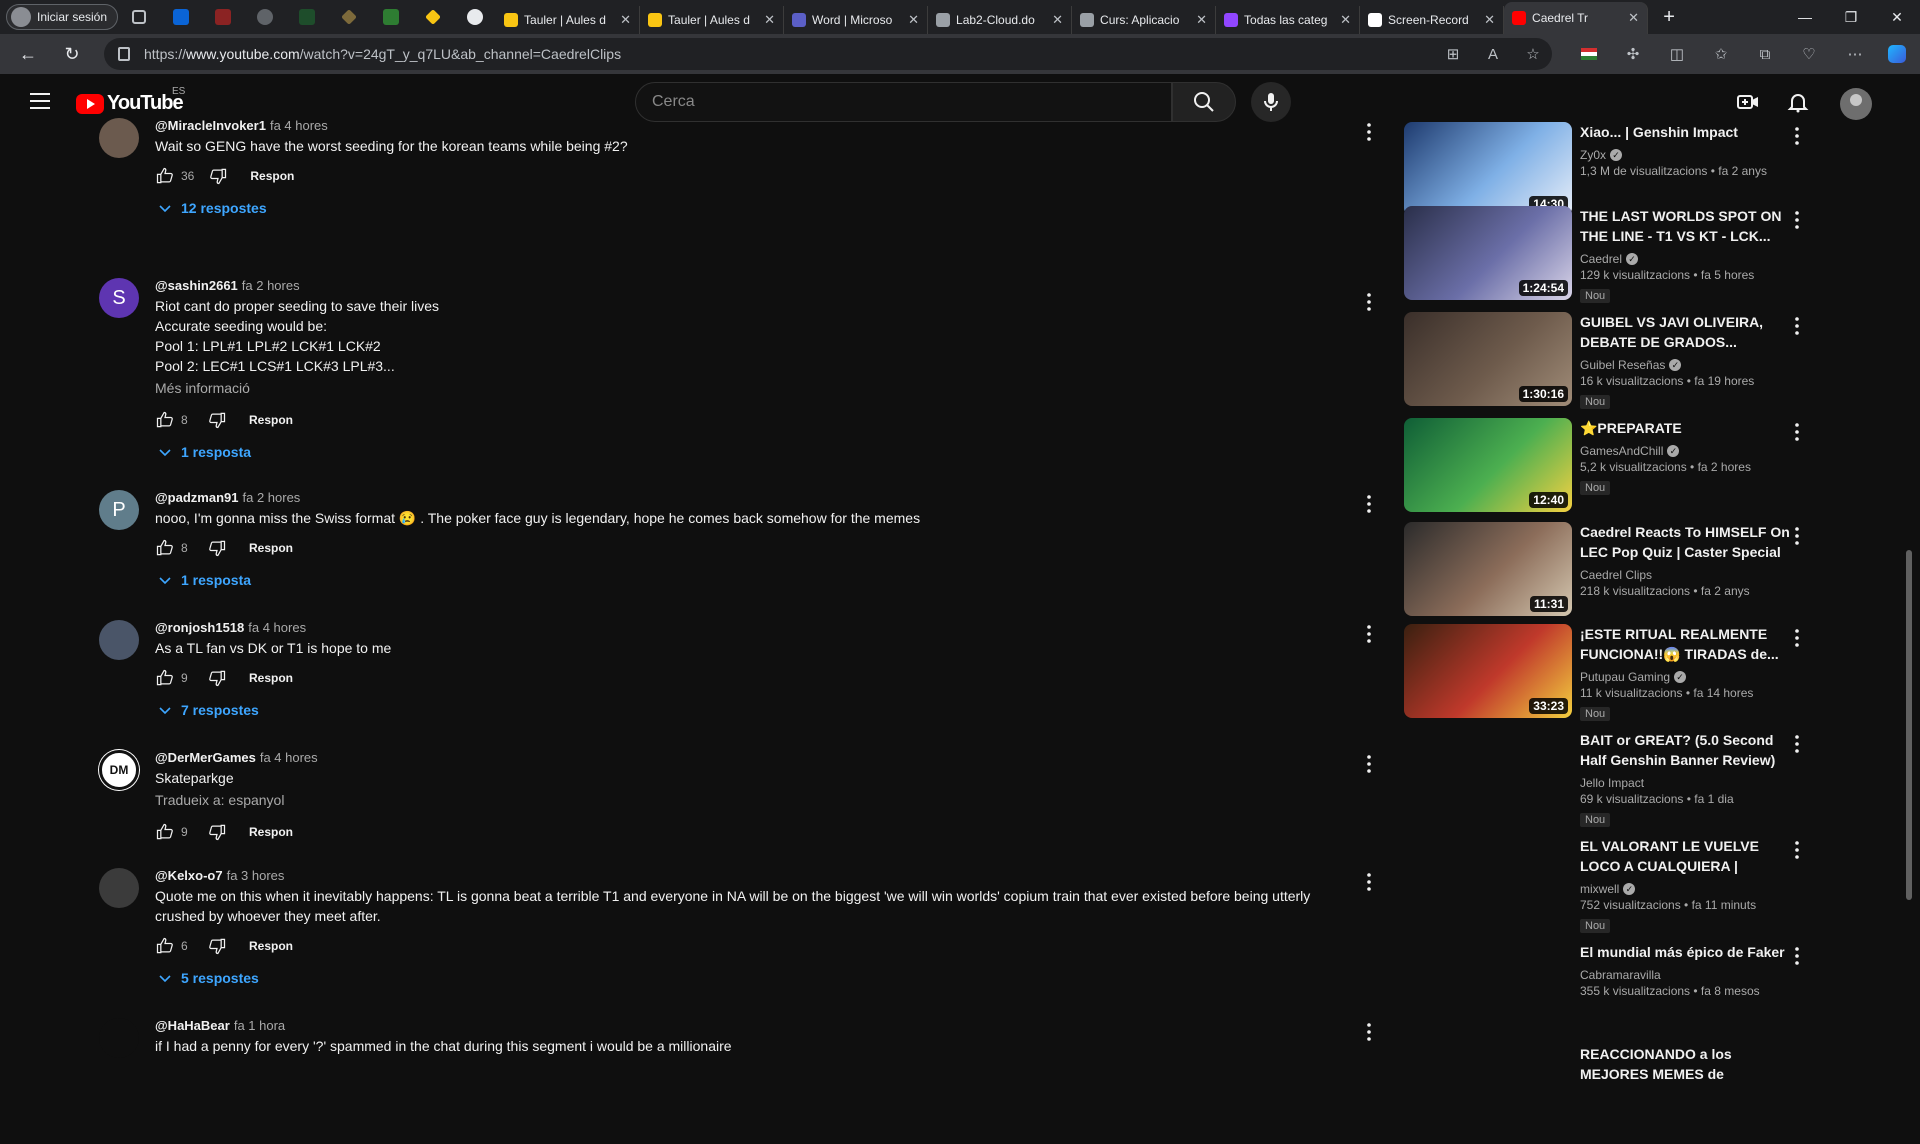 The height and width of the screenshot is (1144, 1920). What do you see at coordinates (1748, 102) in the screenshot?
I see `create-video-icon` at bounding box center [1748, 102].